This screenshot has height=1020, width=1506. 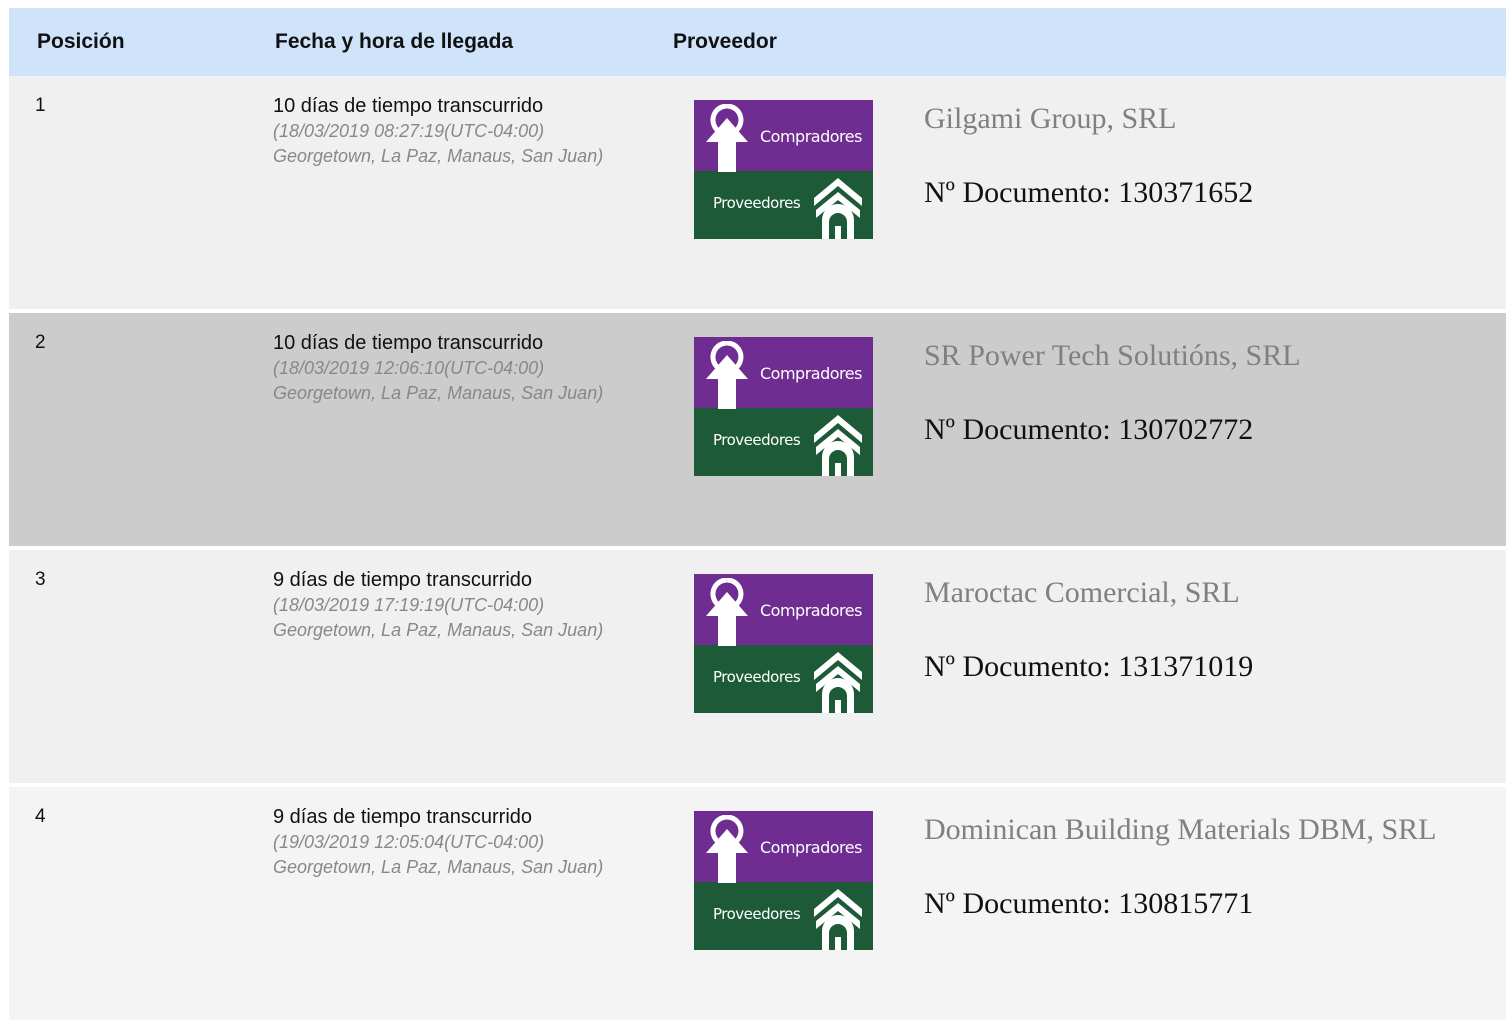 What do you see at coordinates (1112, 356) in the screenshot?
I see `supplier-name: SR Power Tech Solutións, SRL` at bounding box center [1112, 356].